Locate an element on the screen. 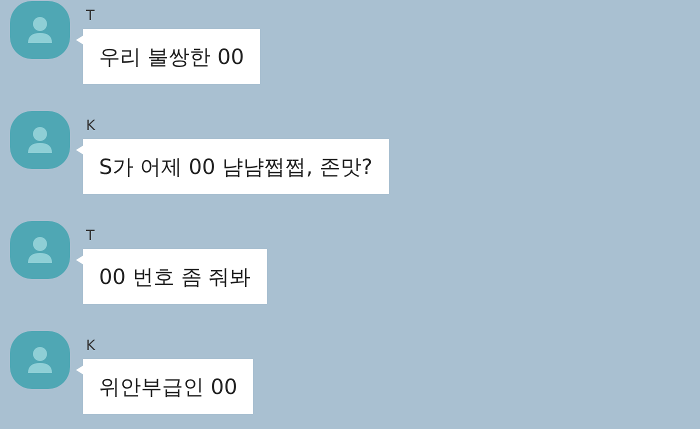 The width and height of the screenshot is (700, 429). message-bubble: 00 번호 좀 줘봐 is located at coordinates (171, 276).